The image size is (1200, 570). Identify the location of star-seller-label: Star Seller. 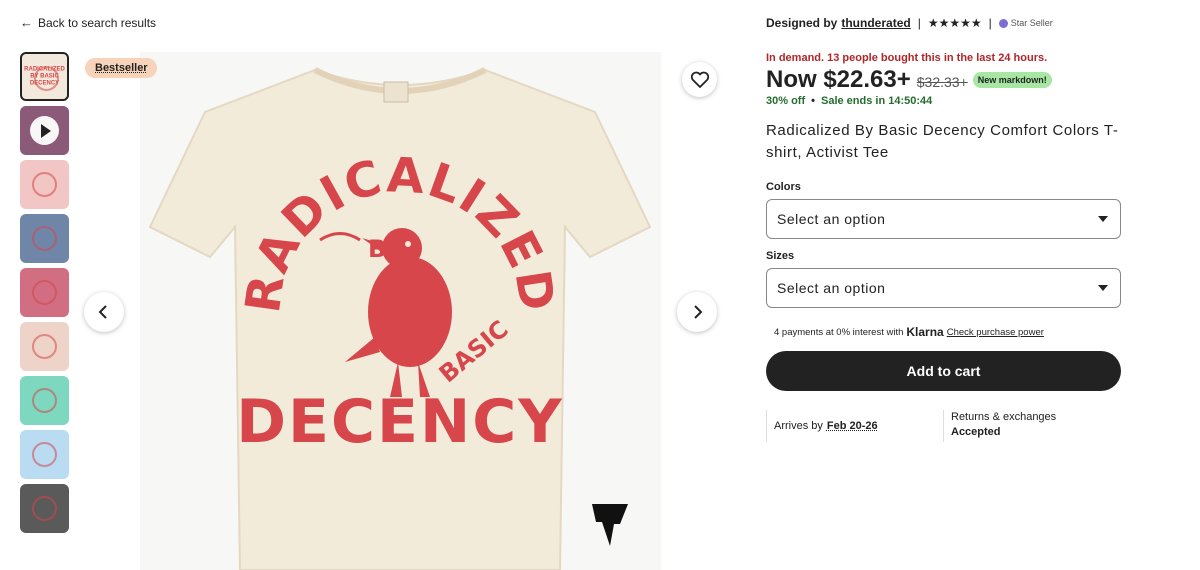
(1031, 23).